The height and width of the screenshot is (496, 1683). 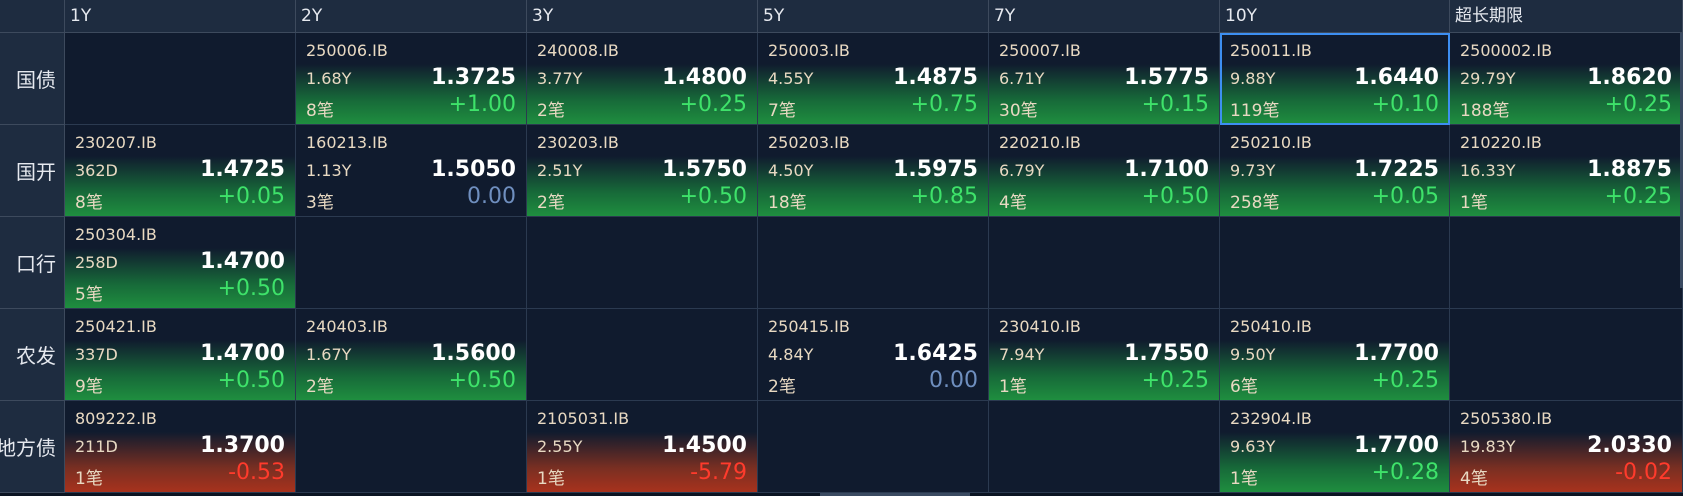 What do you see at coordinates (1104, 355) in the screenshot?
I see `quote-cell: 230410.IB 7.94Y 1.7550 1笔 +0.25` at bounding box center [1104, 355].